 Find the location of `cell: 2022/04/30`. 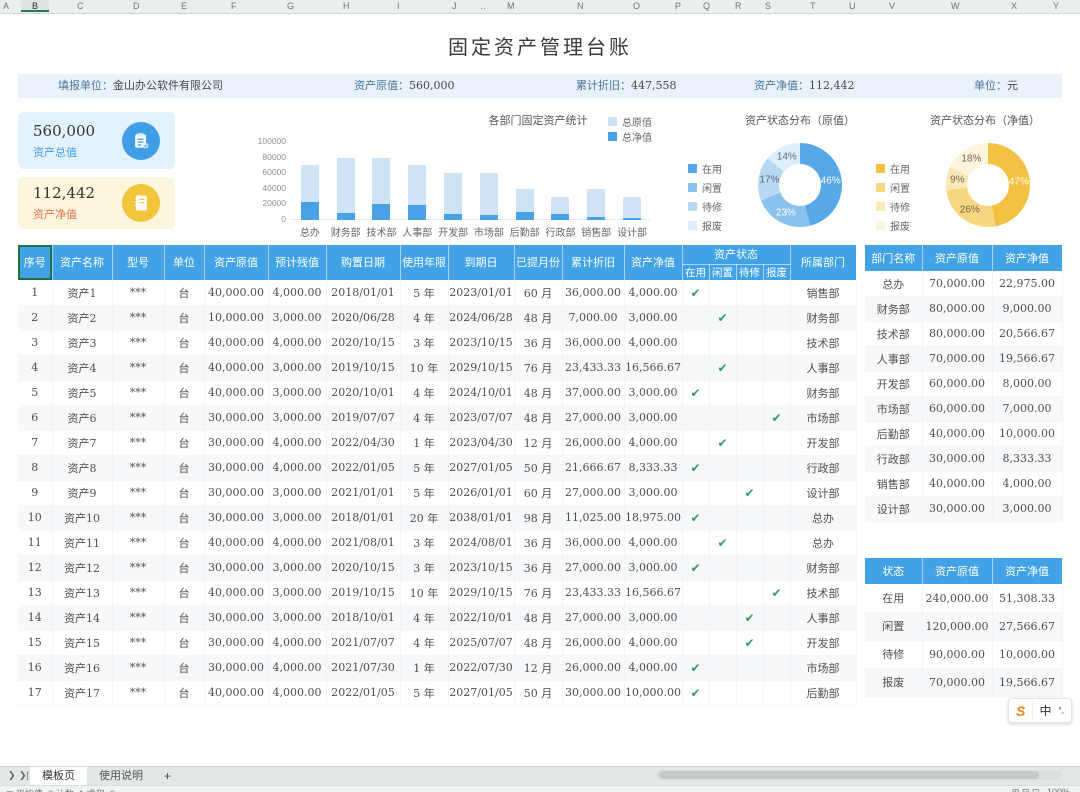

cell: 2022/04/30 is located at coordinates (363, 443).